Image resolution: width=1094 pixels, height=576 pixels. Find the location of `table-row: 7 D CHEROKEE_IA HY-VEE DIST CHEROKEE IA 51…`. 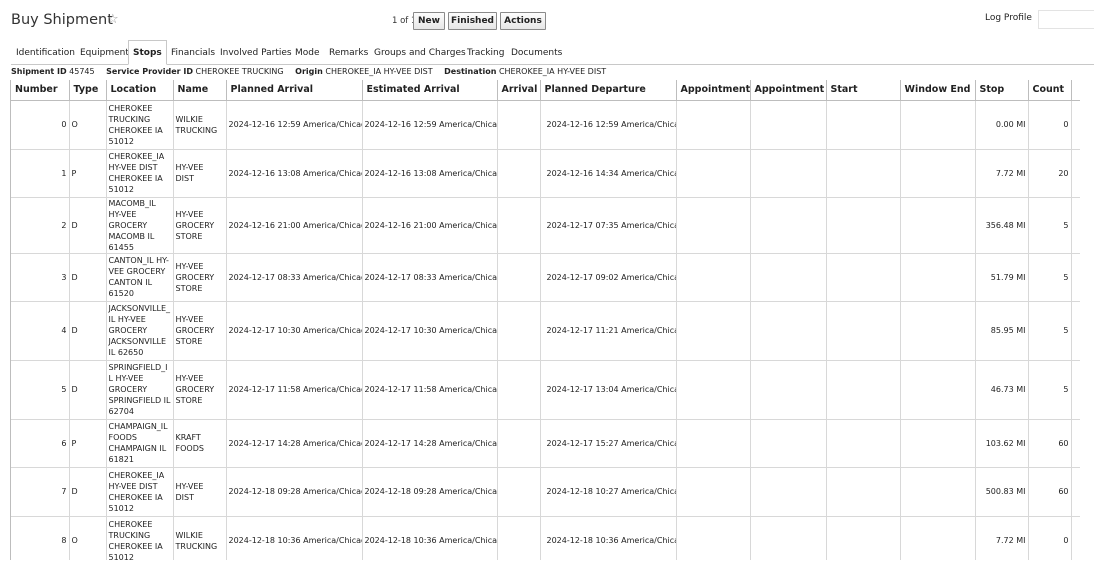

table-row: 7 D CHEROKEE_IA HY-VEE DIST CHEROKEE IA 51… is located at coordinates (545, 492).